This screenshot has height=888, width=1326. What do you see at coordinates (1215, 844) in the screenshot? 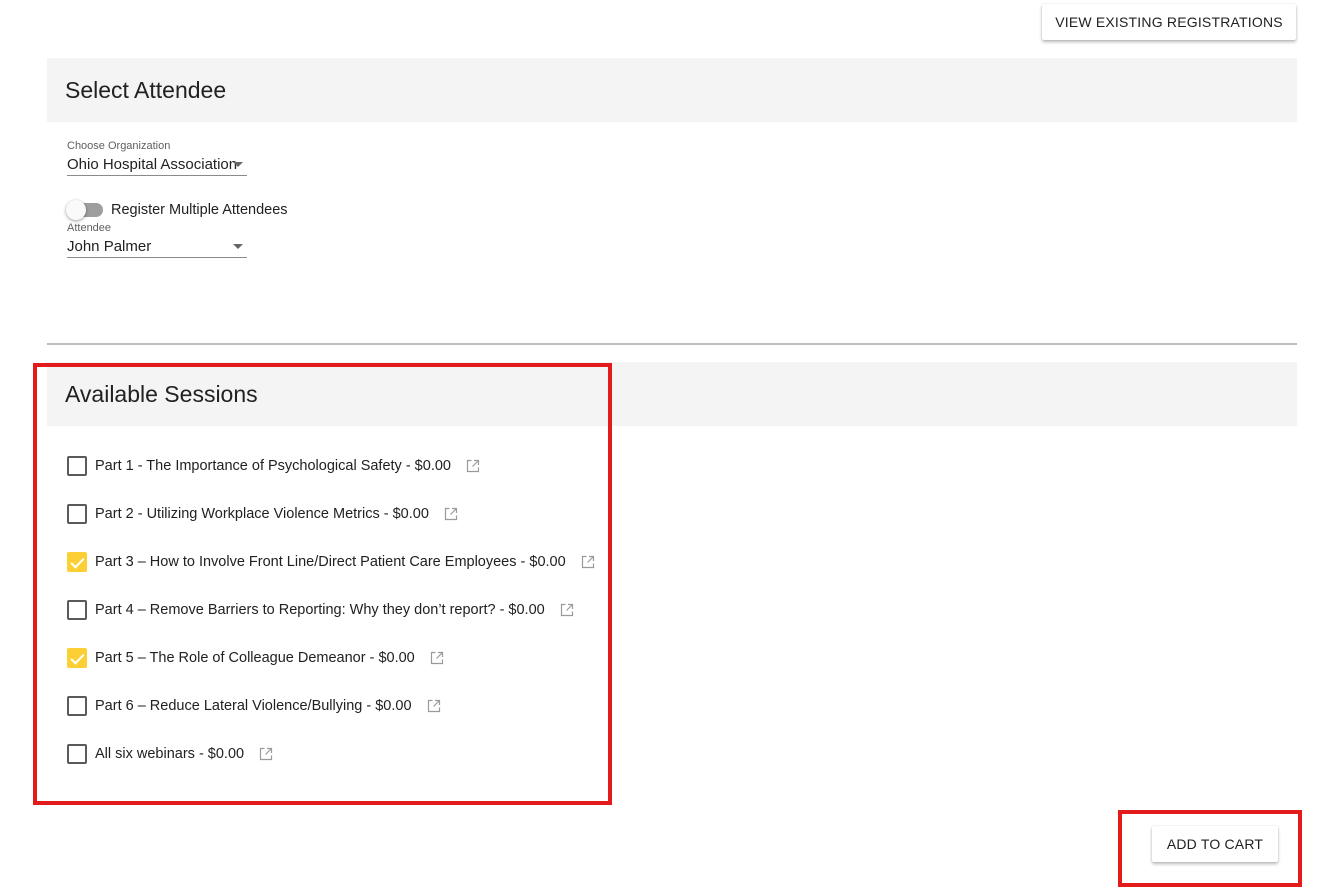
I see `add-to-cart-button: ADD TO CART` at bounding box center [1215, 844].